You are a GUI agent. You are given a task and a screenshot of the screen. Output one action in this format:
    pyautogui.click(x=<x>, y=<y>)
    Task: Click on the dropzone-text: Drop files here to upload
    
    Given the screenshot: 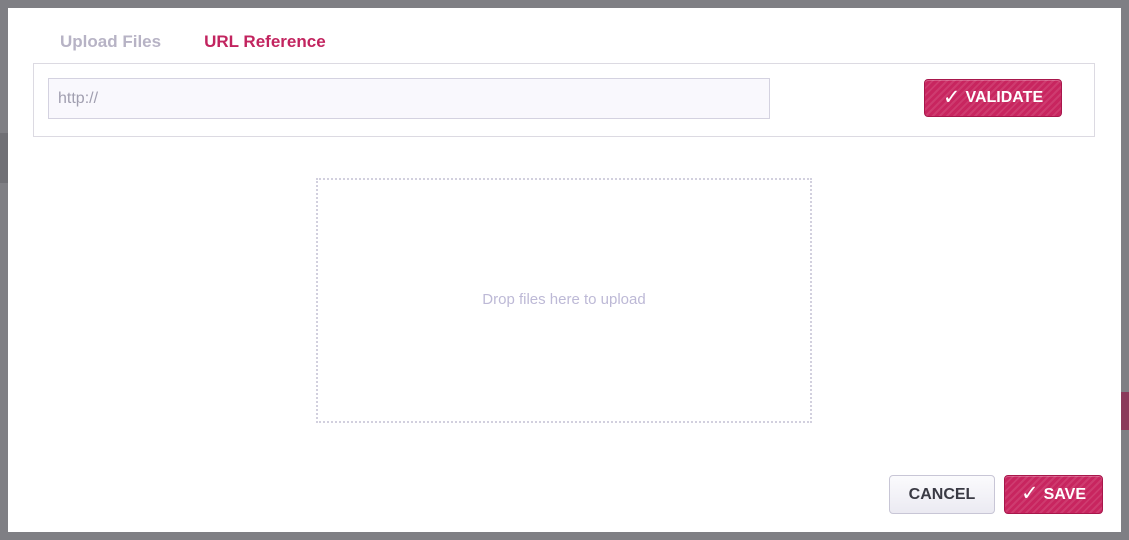 What is the action you would take?
    pyautogui.click(x=564, y=299)
    